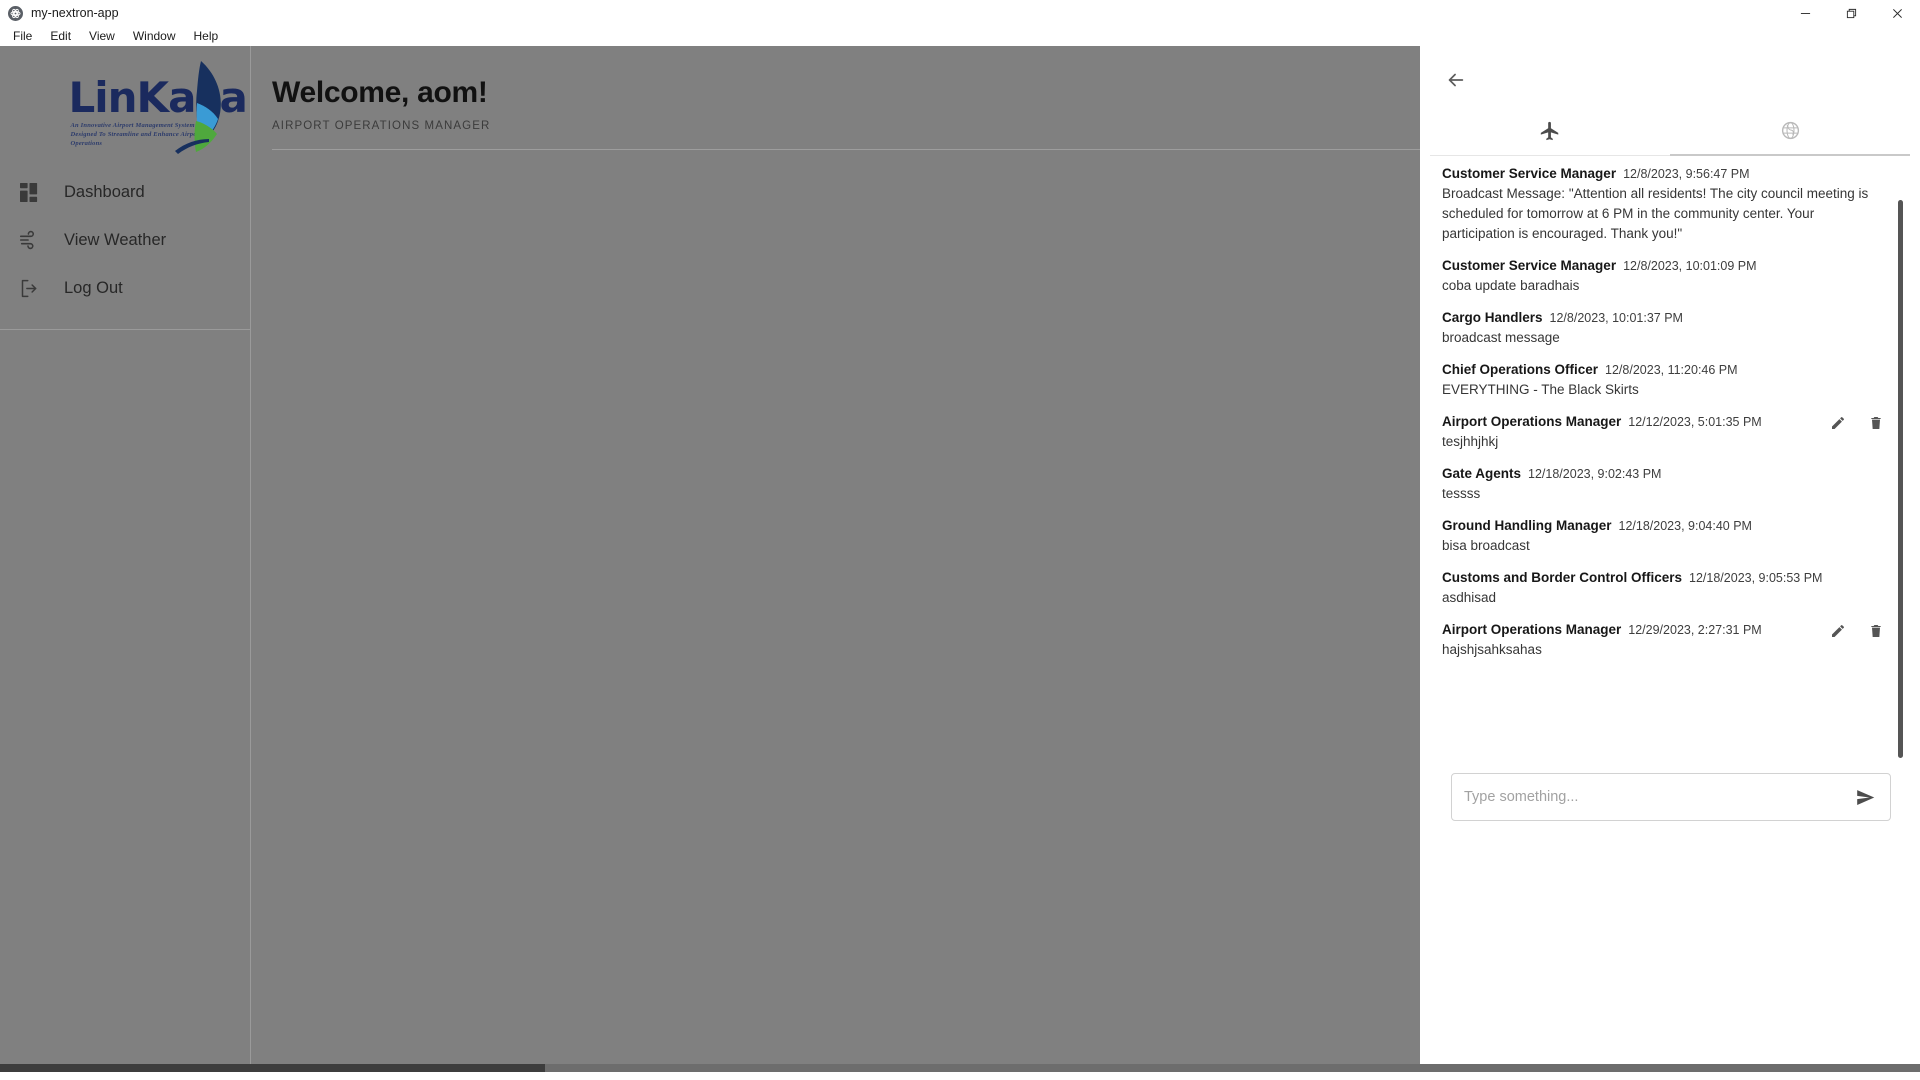 The image size is (1920, 1080). I want to click on chat-tabs, so click(1670, 131).